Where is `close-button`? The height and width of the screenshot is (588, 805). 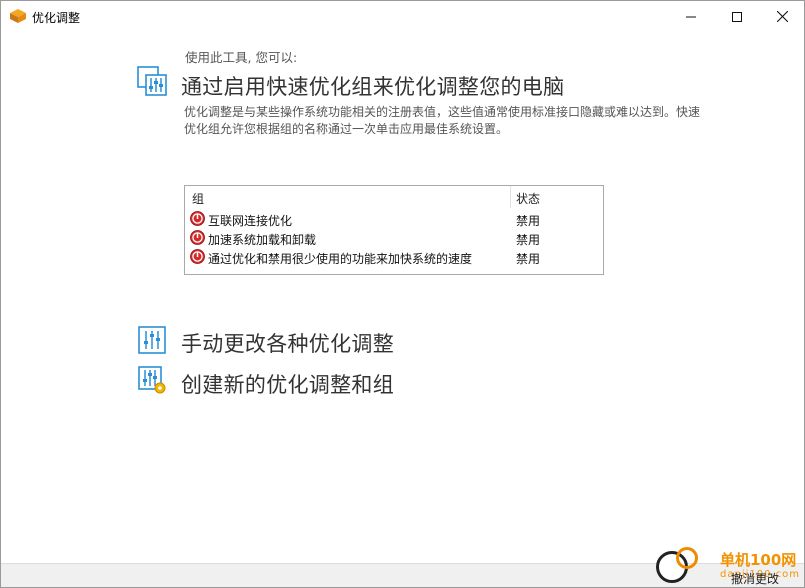
close-button is located at coordinates (781, 16).